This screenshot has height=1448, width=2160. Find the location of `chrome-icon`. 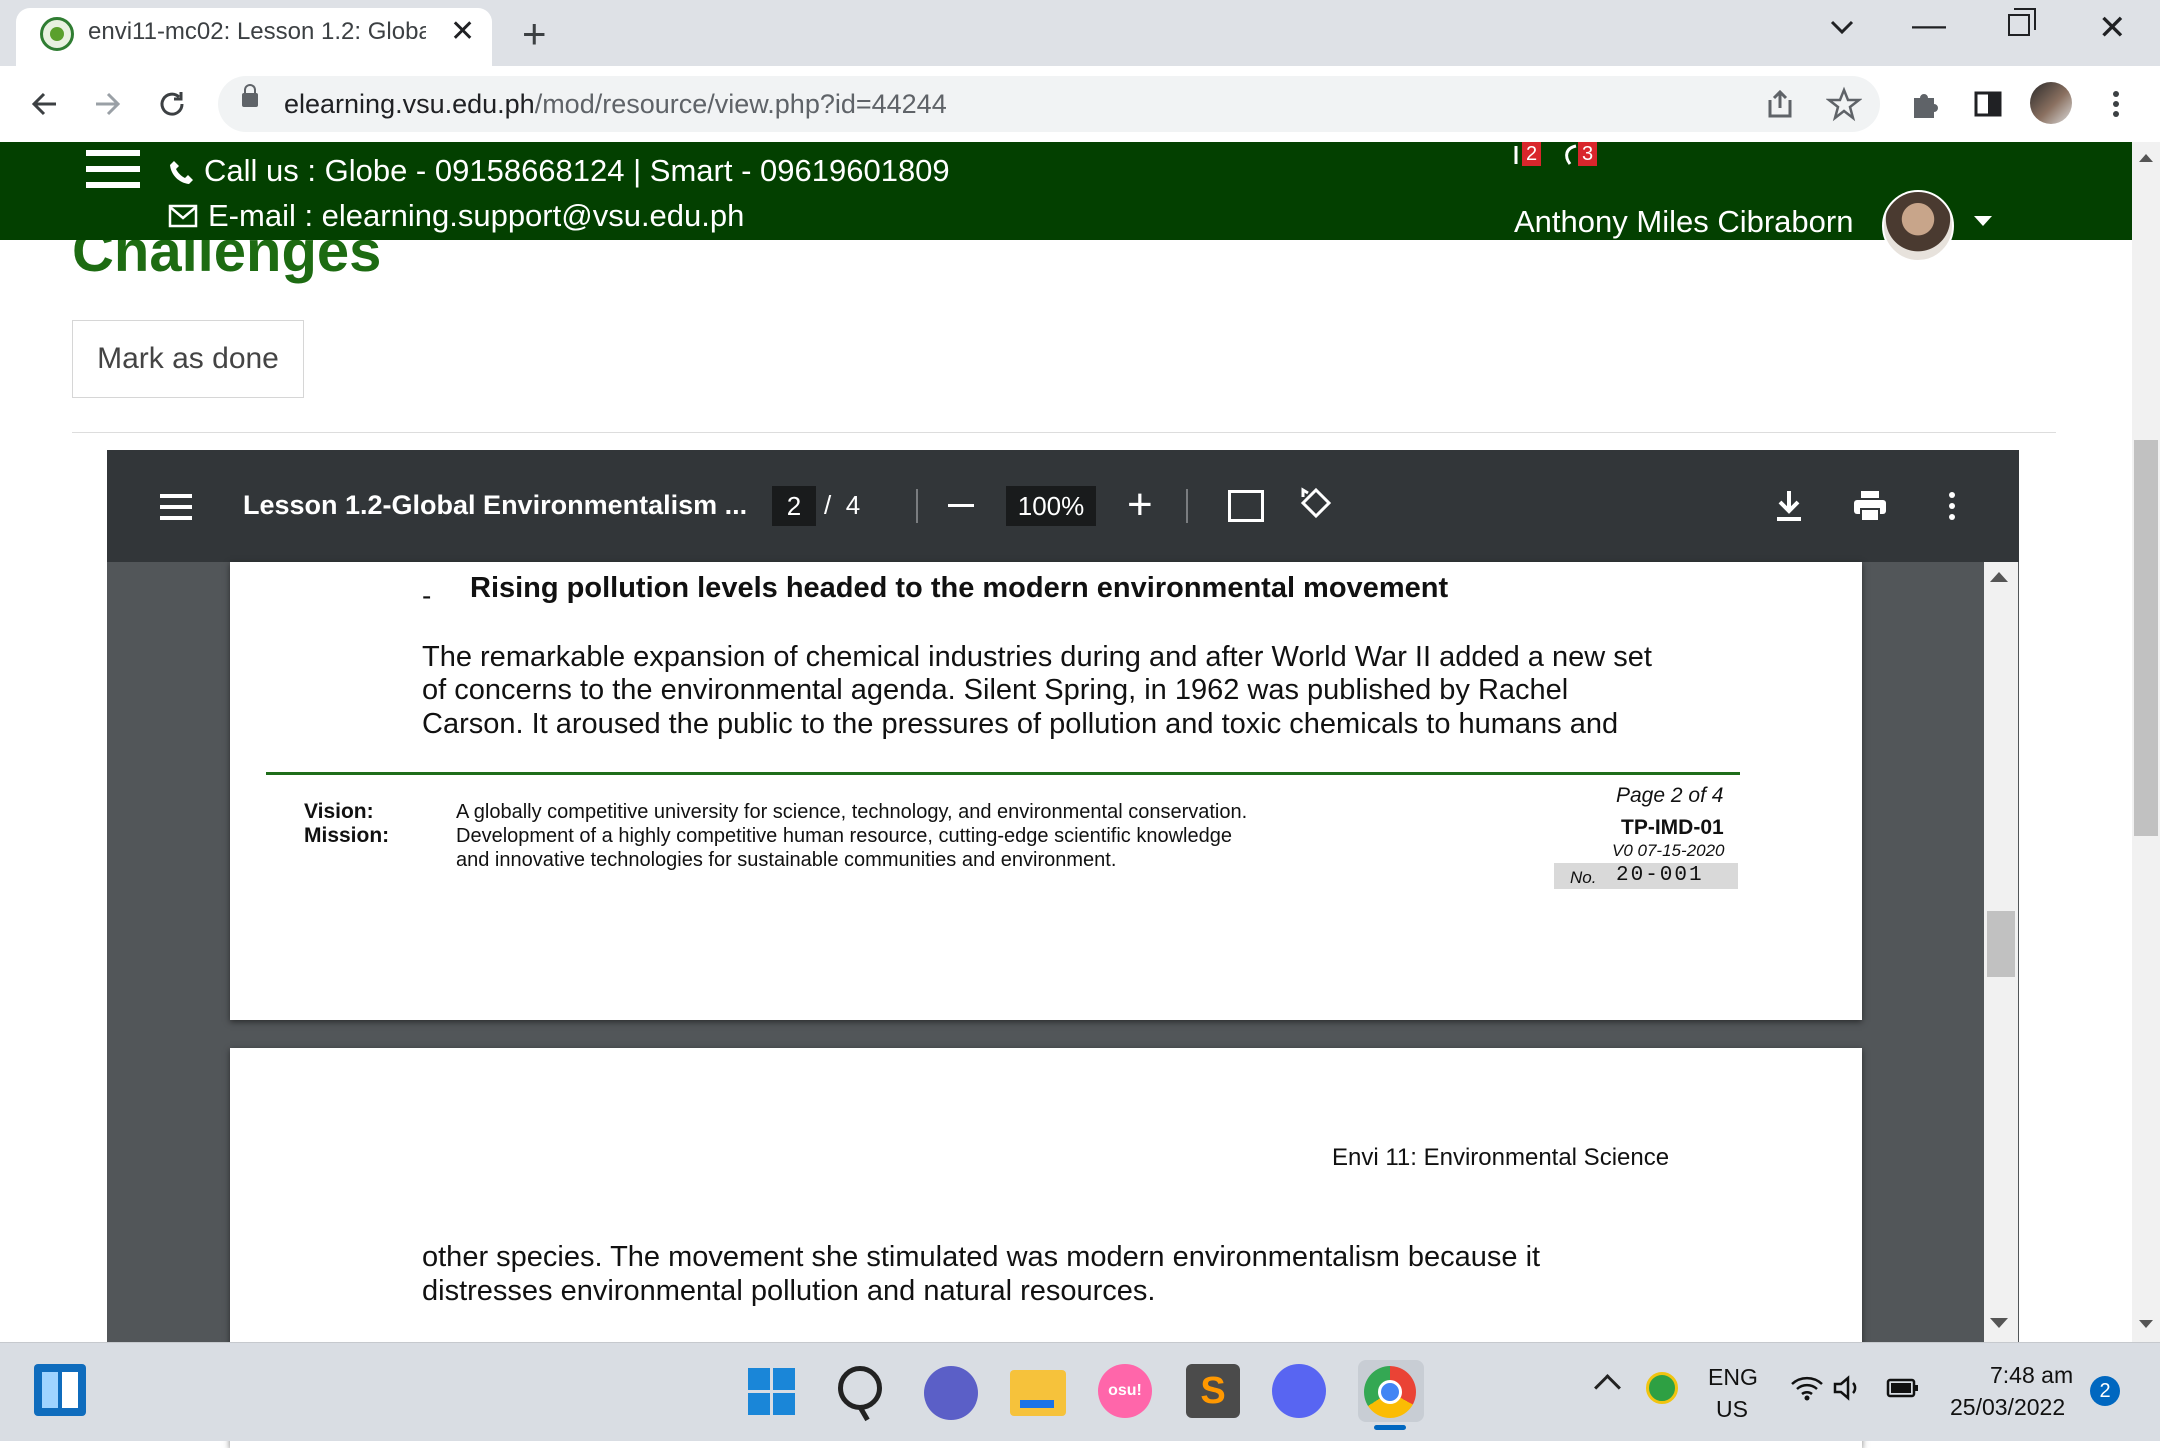

chrome-icon is located at coordinates (1390, 1392).